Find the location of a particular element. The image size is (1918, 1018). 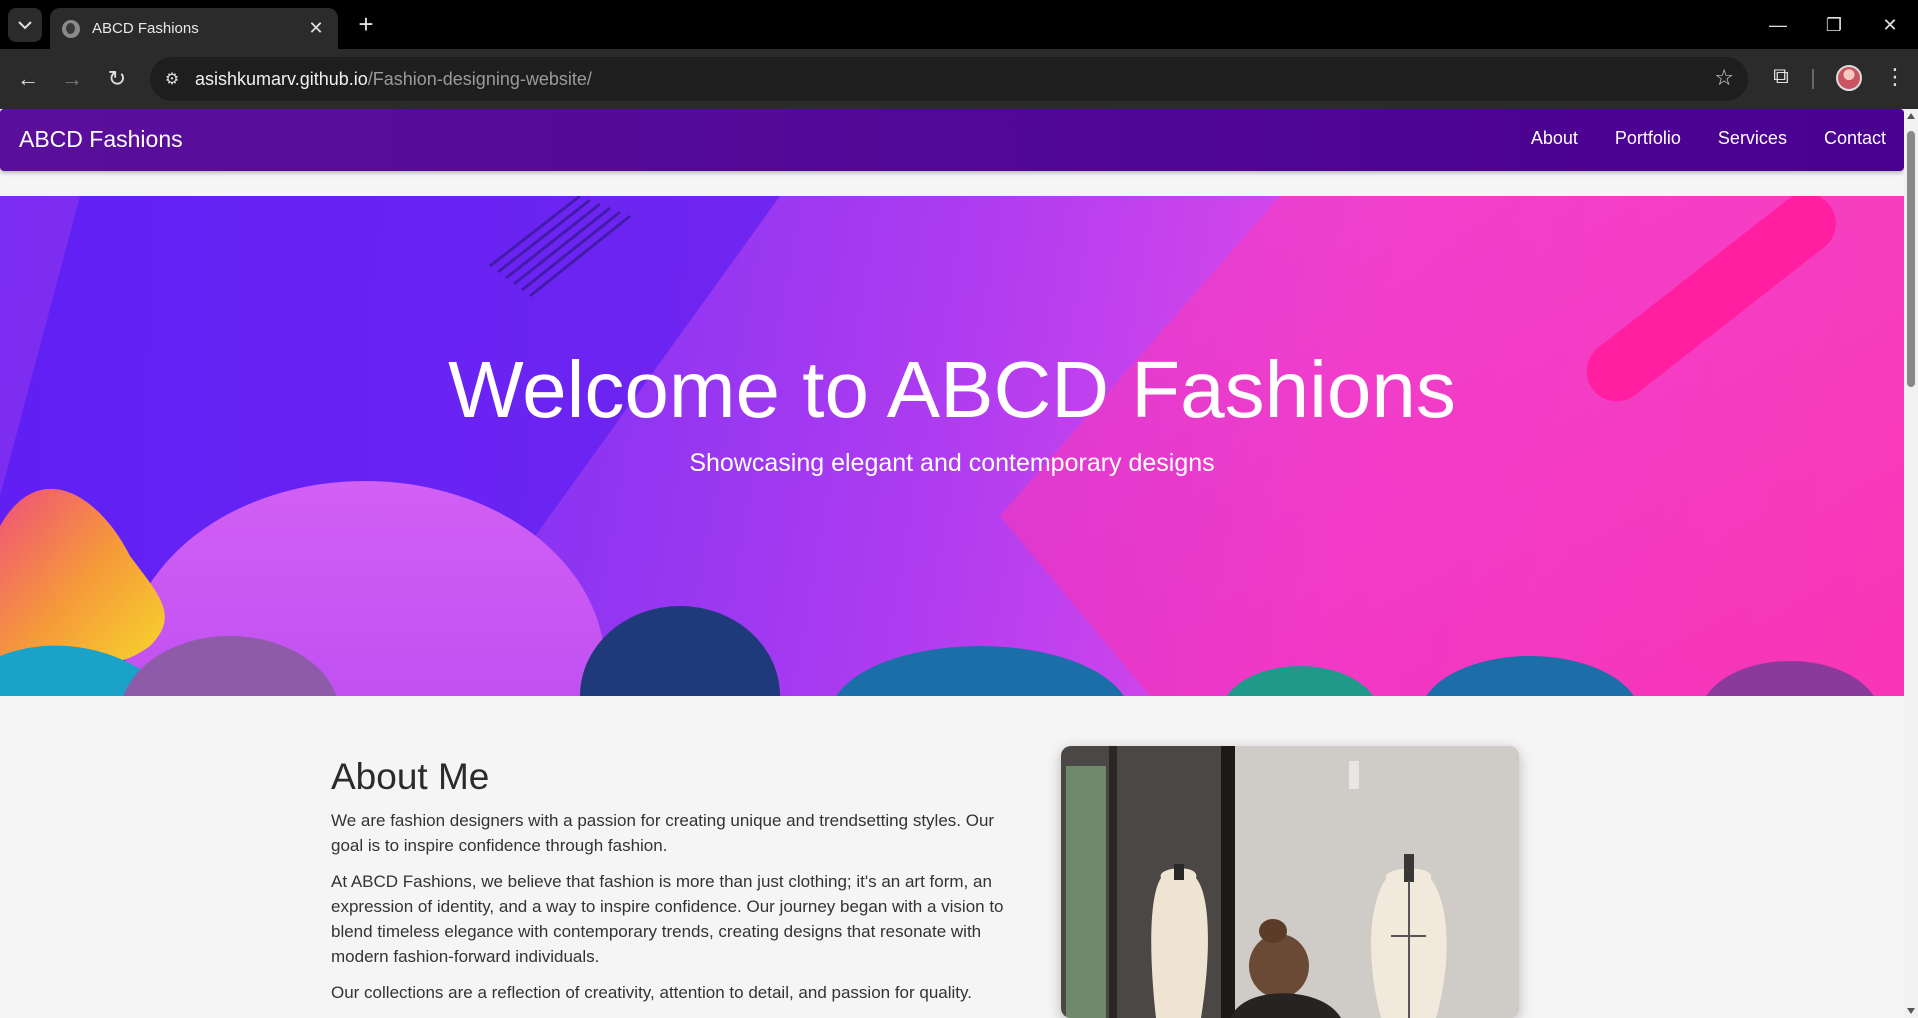

toolbar-divider is located at coordinates (1813, 79).